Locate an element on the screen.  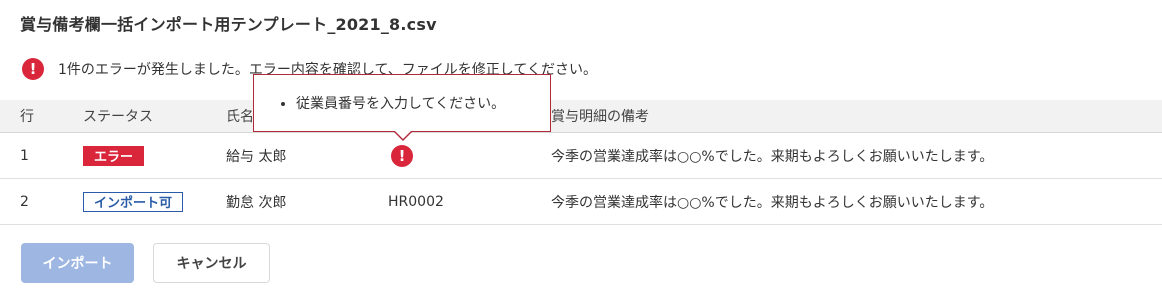
tooltip-item: 従業員番号を入力してください。 is located at coordinates (400, 103).